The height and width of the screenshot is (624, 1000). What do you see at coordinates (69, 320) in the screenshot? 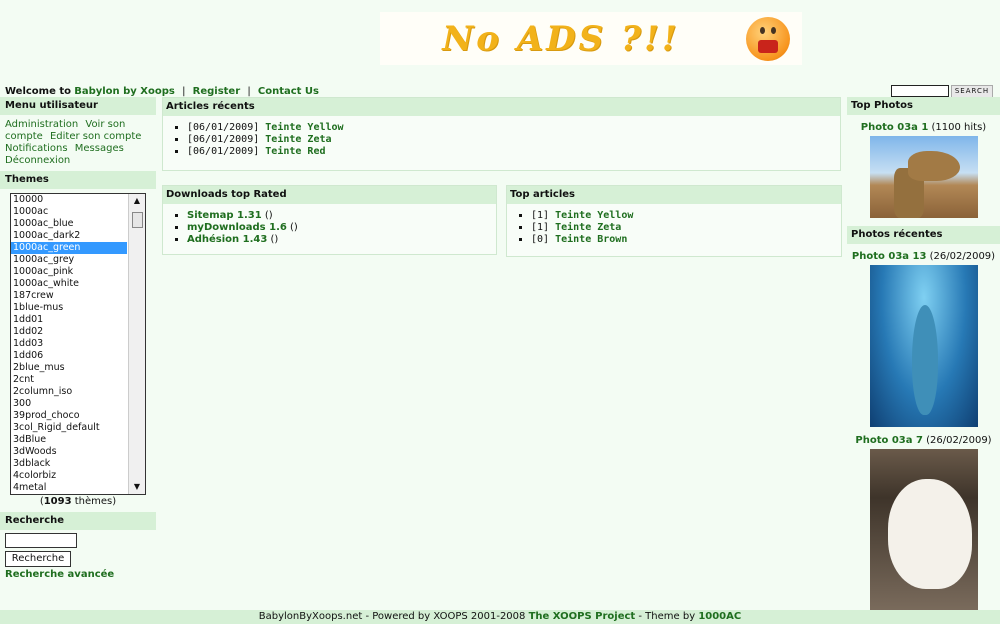
I see `theme-option: 1dd01` at bounding box center [69, 320].